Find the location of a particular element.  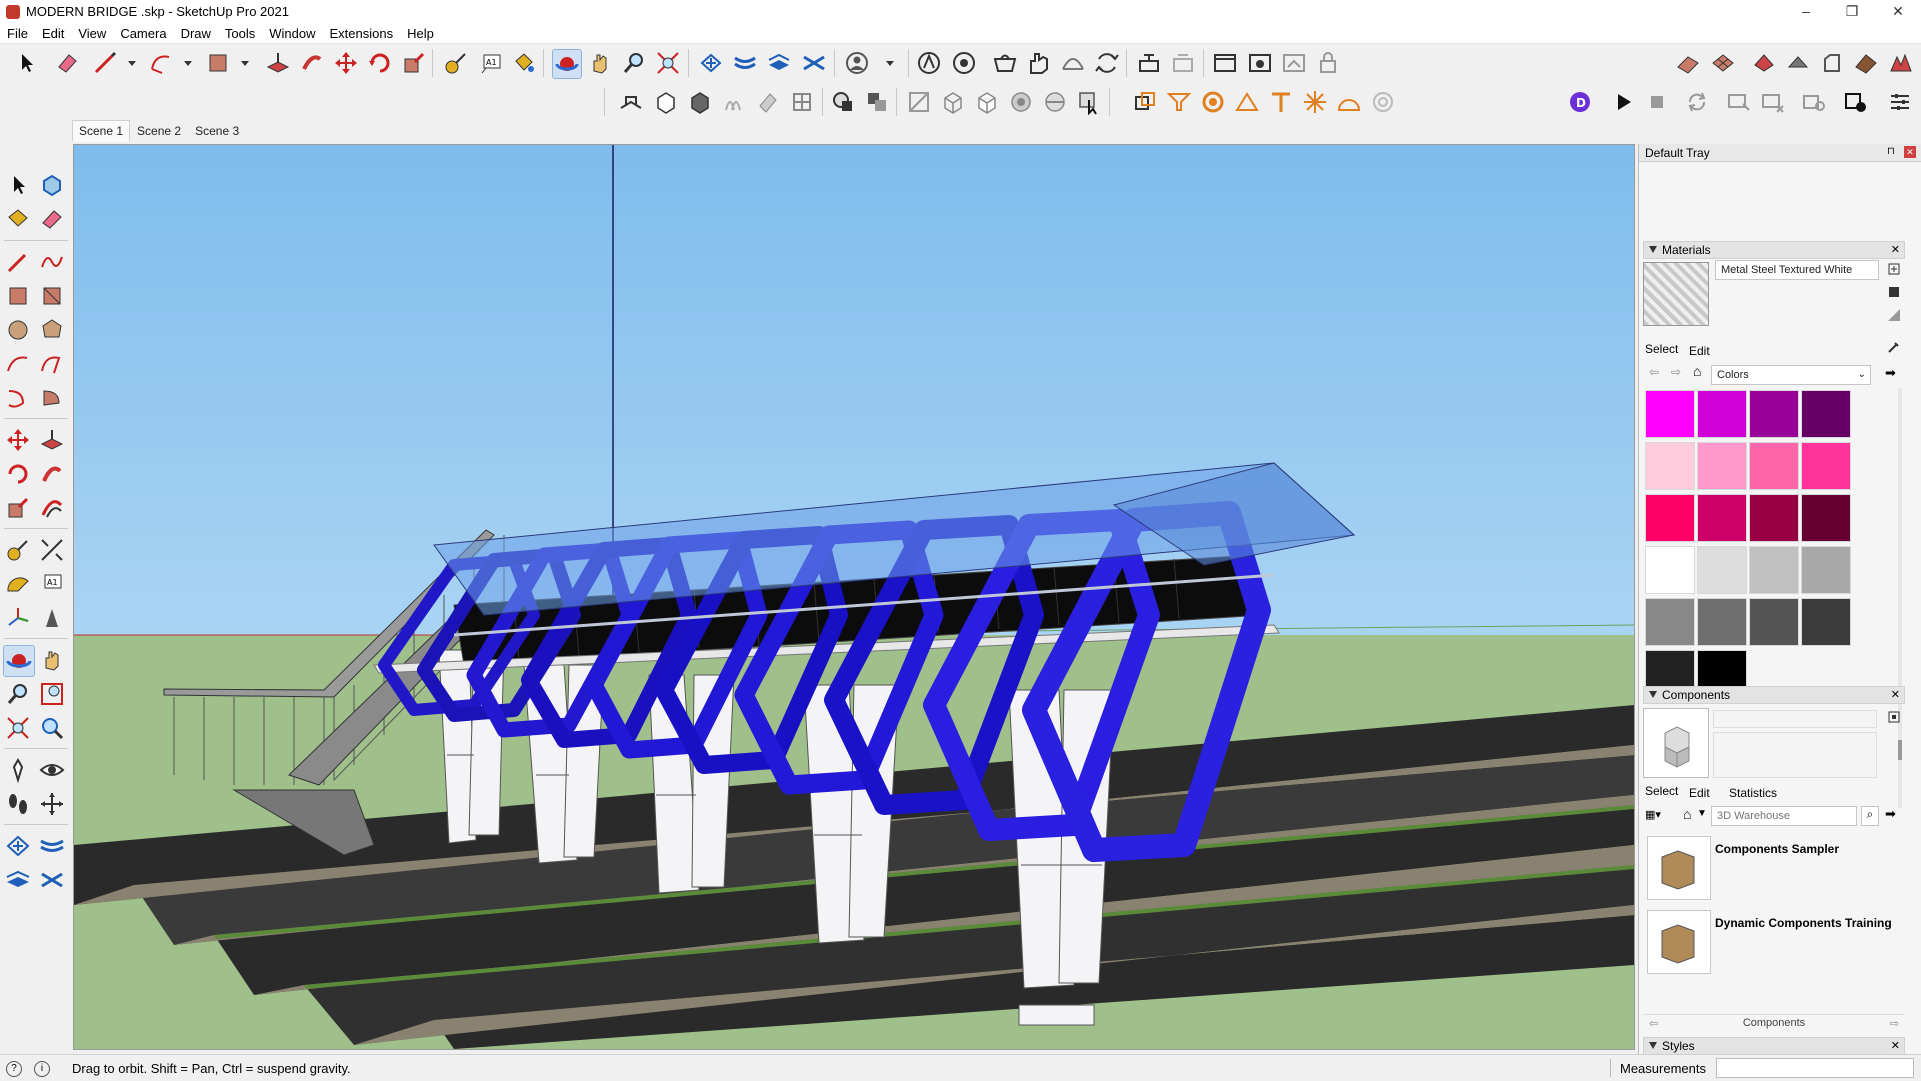

back-arrow-icon: ⇦ is located at coordinates (1654, 372).